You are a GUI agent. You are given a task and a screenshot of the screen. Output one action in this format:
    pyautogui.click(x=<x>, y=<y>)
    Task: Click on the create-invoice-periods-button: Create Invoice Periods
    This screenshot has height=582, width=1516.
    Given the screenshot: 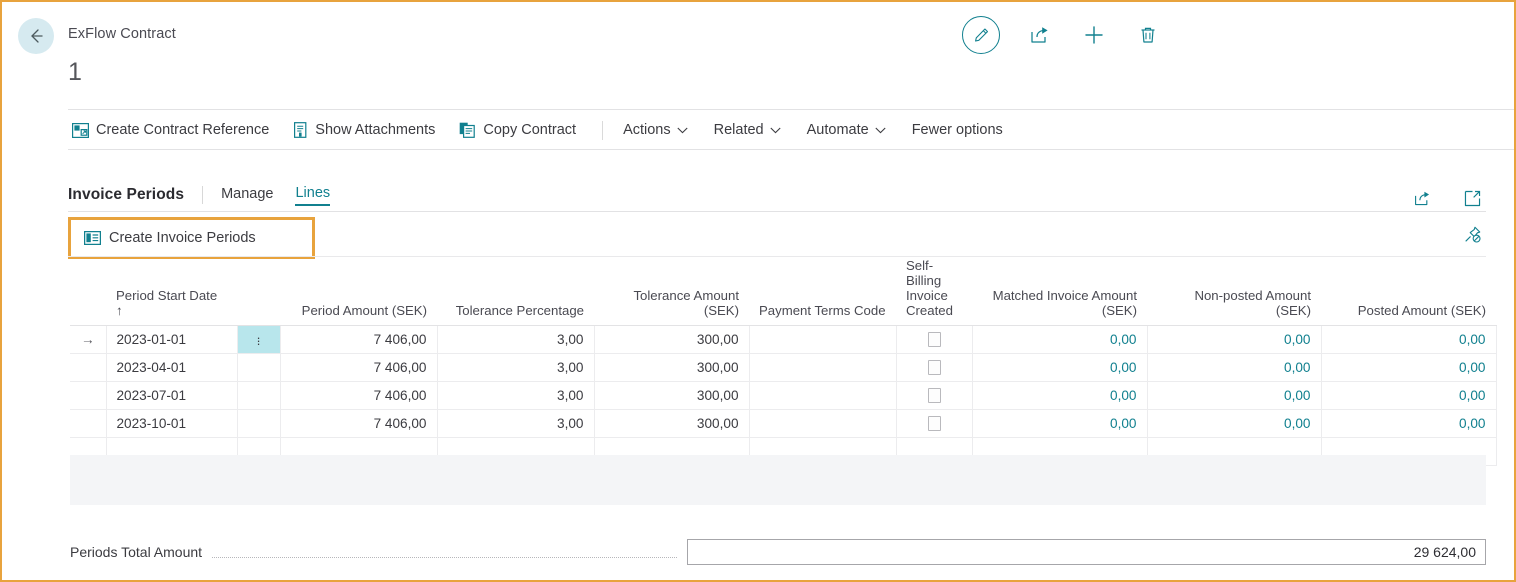 What is the action you would take?
    pyautogui.click(x=191, y=238)
    